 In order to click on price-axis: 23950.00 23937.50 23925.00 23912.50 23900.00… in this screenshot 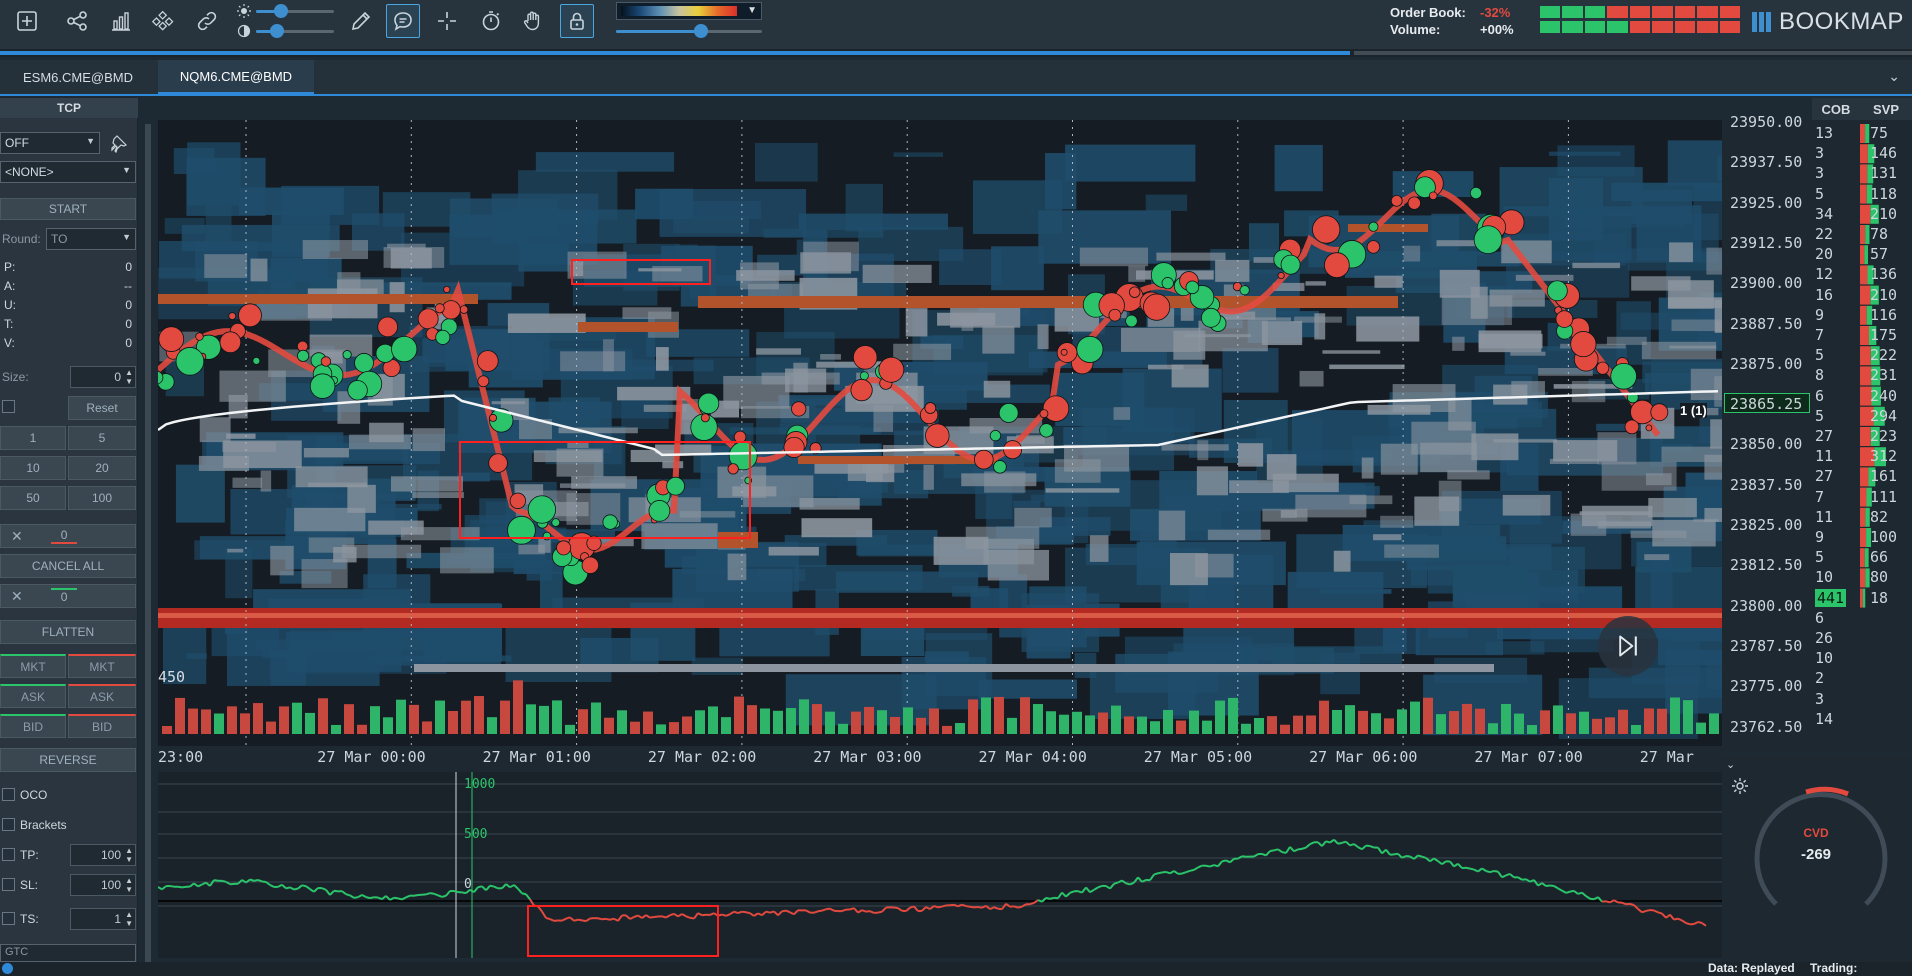, I will do `click(1767, 432)`.